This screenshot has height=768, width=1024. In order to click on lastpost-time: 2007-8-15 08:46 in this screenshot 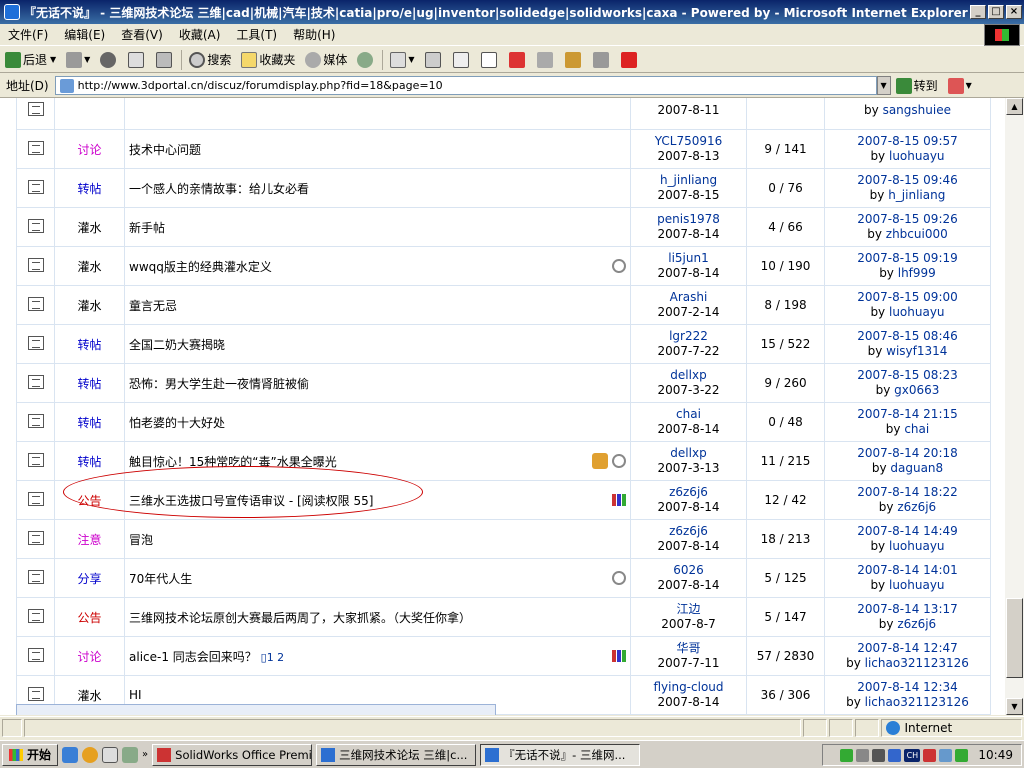, I will do `click(907, 336)`.